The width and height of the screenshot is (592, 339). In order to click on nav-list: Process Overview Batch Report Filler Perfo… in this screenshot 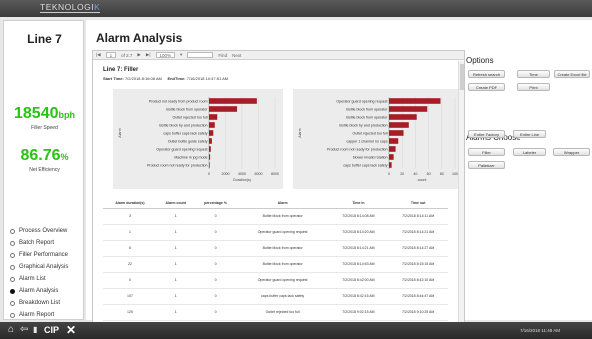, I will do `click(39, 273)`.